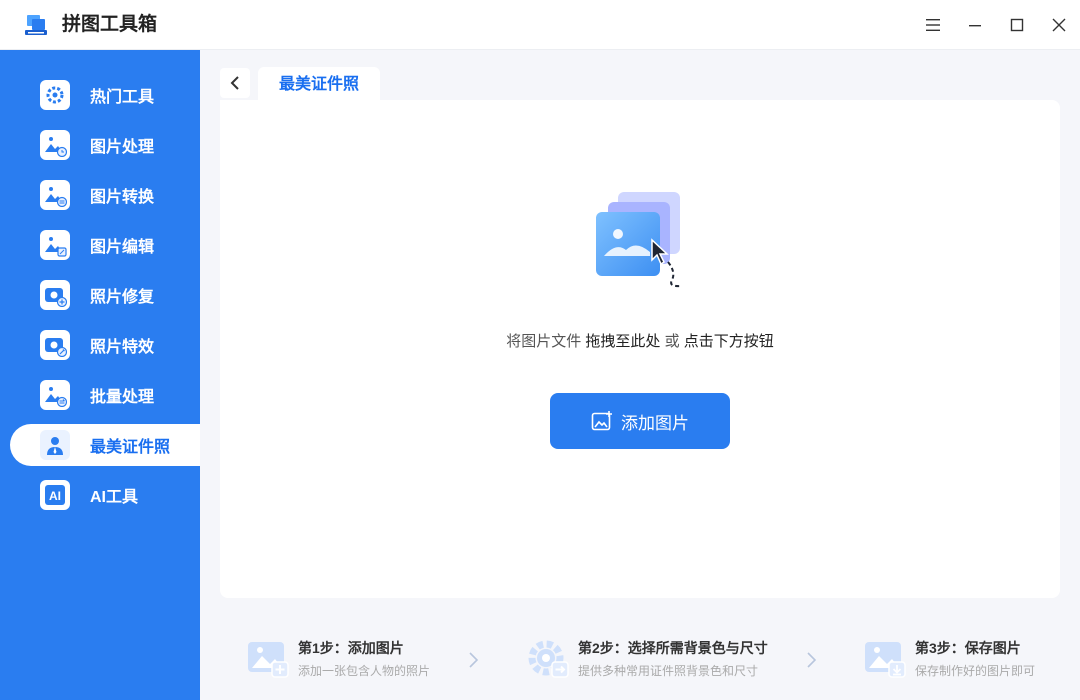  Describe the element at coordinates (728, 341) in the screenshot. I see `drop-hint-click: 点击下方按钮` at that location.